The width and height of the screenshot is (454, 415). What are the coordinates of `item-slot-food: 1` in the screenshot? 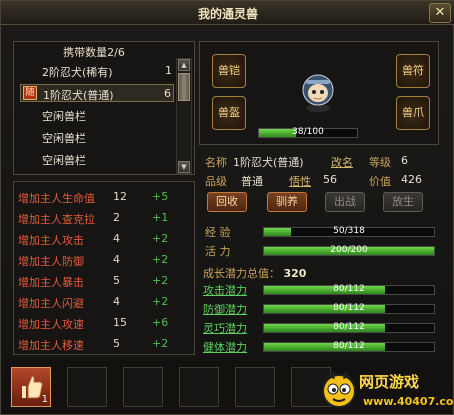 It's located at (31, 387).